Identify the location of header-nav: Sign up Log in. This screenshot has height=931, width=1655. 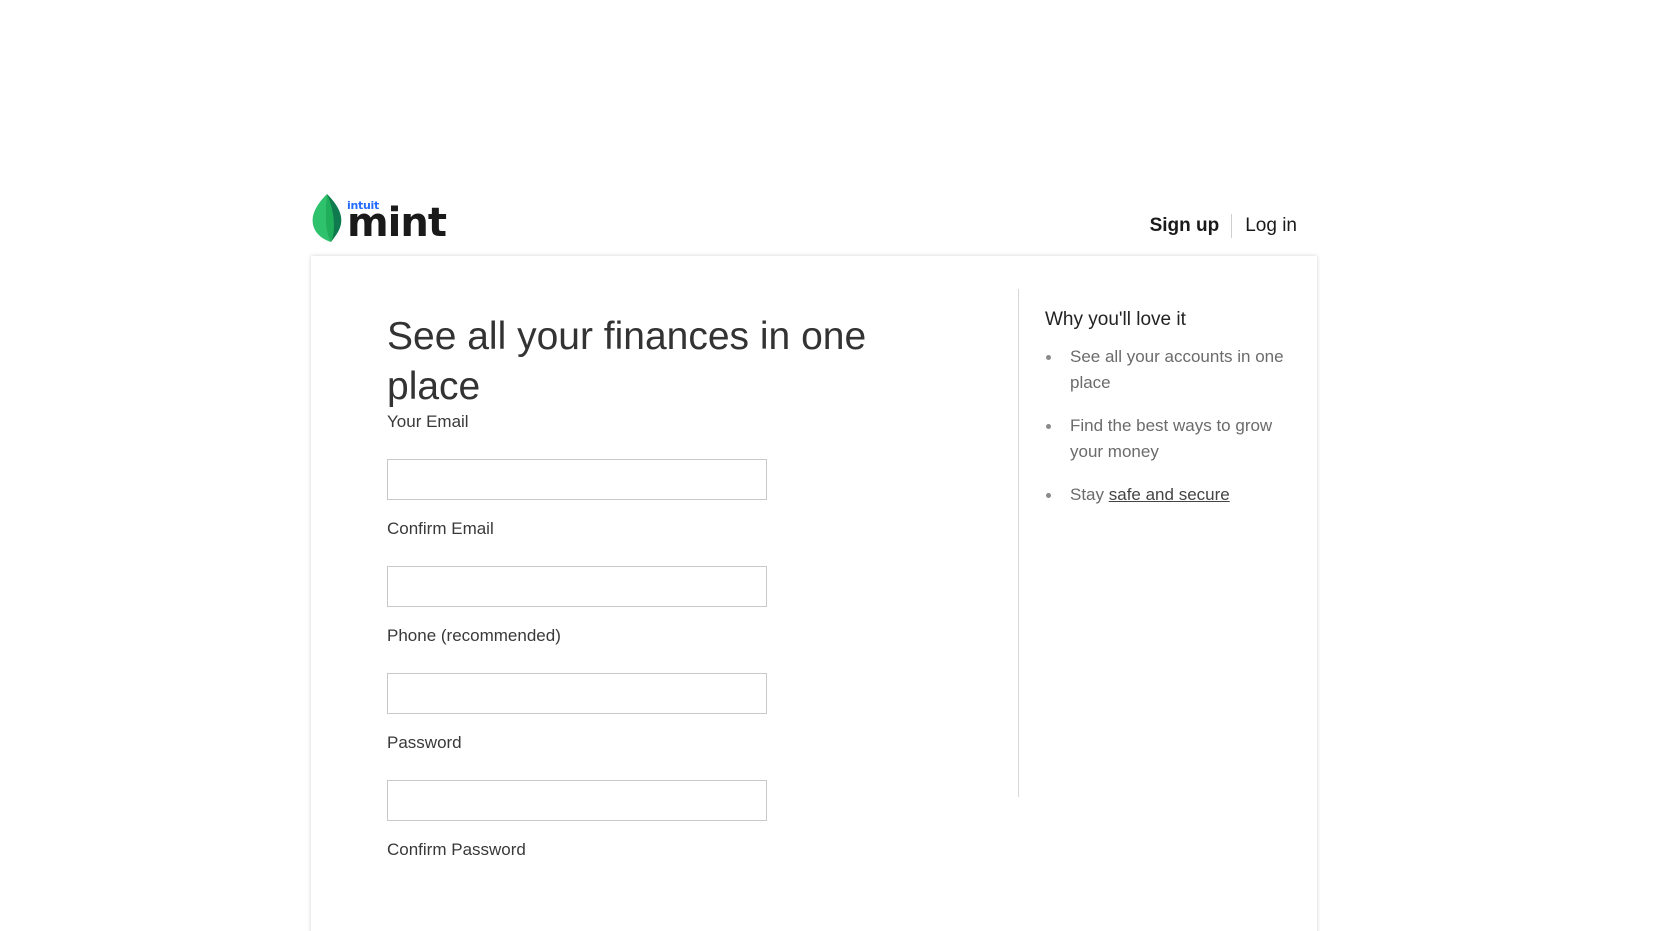
(1223, 226).